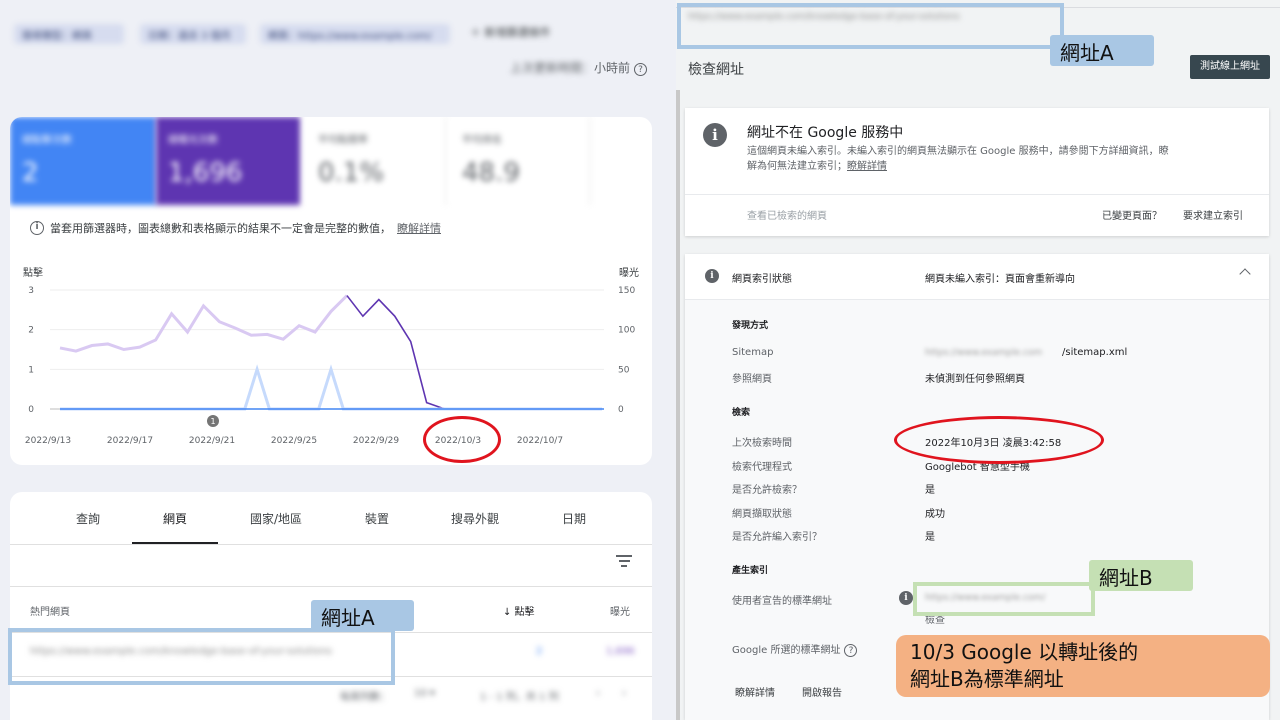 The image size is (1280, 720). Describe the element at coordinates (1083, 666) in the screenshot. I see `annotation-callout: 10/3 Google 以轉址後的 網址B為標準網址` at that location.